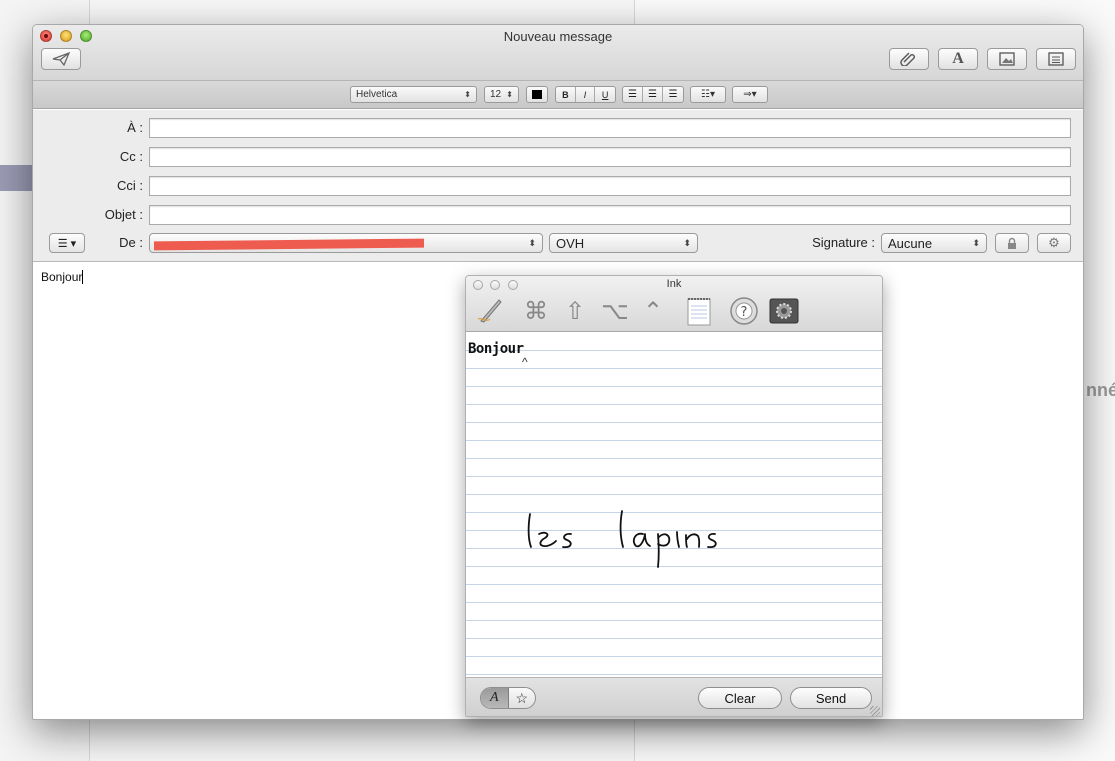  Describe the element at coordinates (558, 53) in the screenshot. I see `title-bar: Nouveau message A` at that location.